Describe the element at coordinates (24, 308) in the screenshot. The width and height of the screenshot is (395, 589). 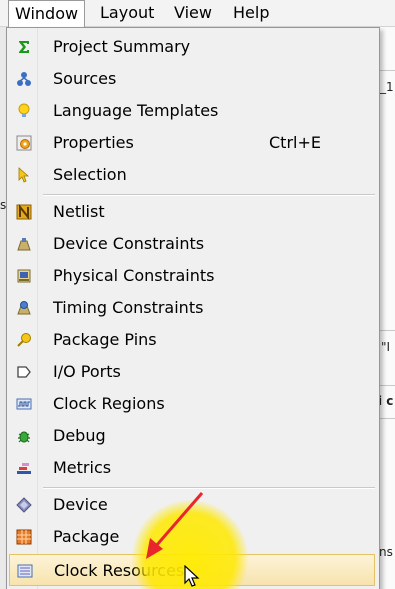
I see `timing-constraints-icon` at that location.